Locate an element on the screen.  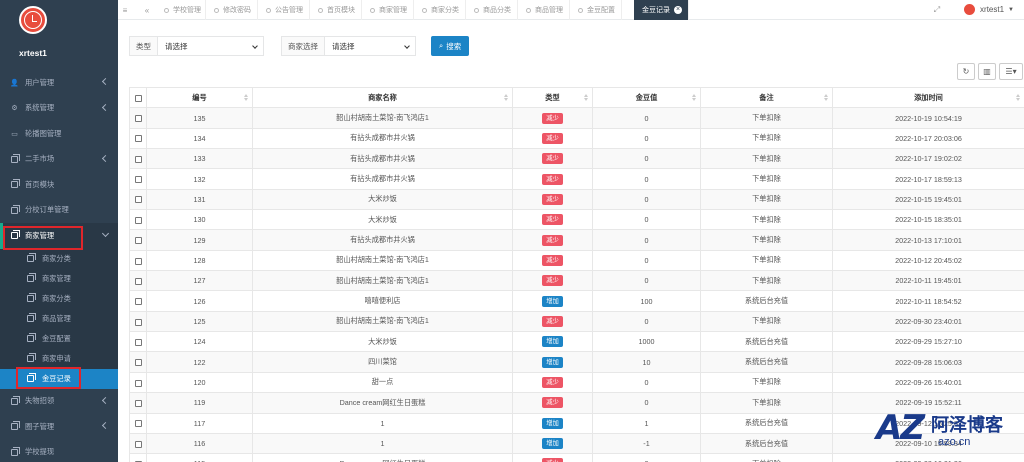
table-row: 126 嘻嘻便利店 增加 100 系统后台充值 2022-10-11 18:54:52 is located at coordinates (576, 301).